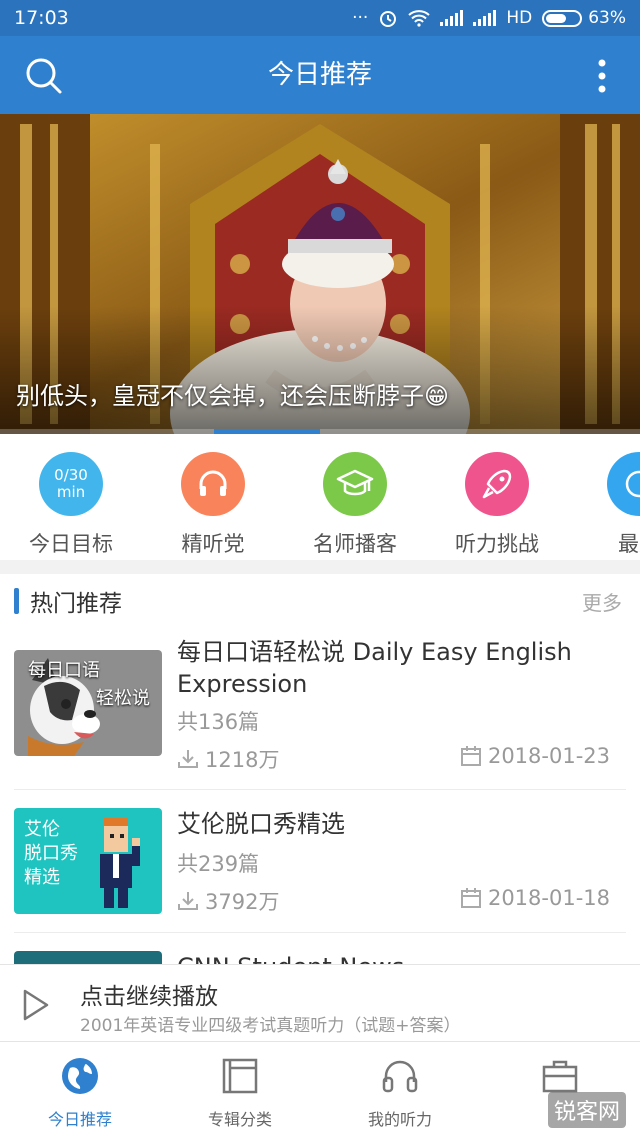 The height and width of the screenshot is (1138, 640). I want to click on network-type: HD, so click(519, 18).